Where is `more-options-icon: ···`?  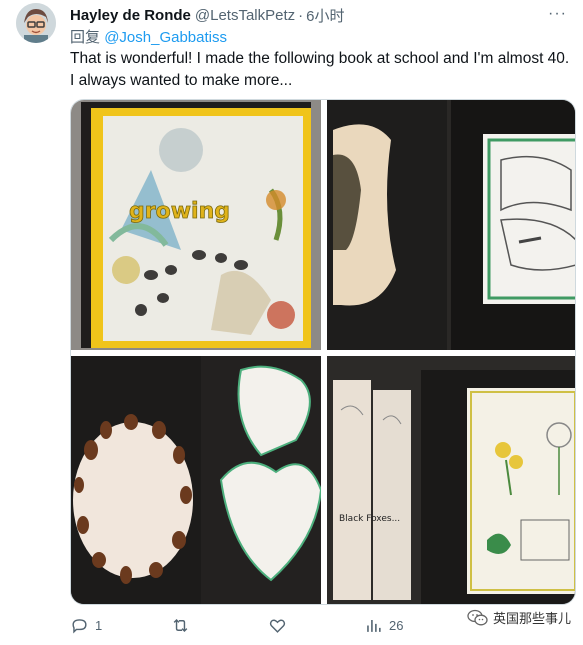 more-options-icon: ··· is located at coordinates (557, 14).